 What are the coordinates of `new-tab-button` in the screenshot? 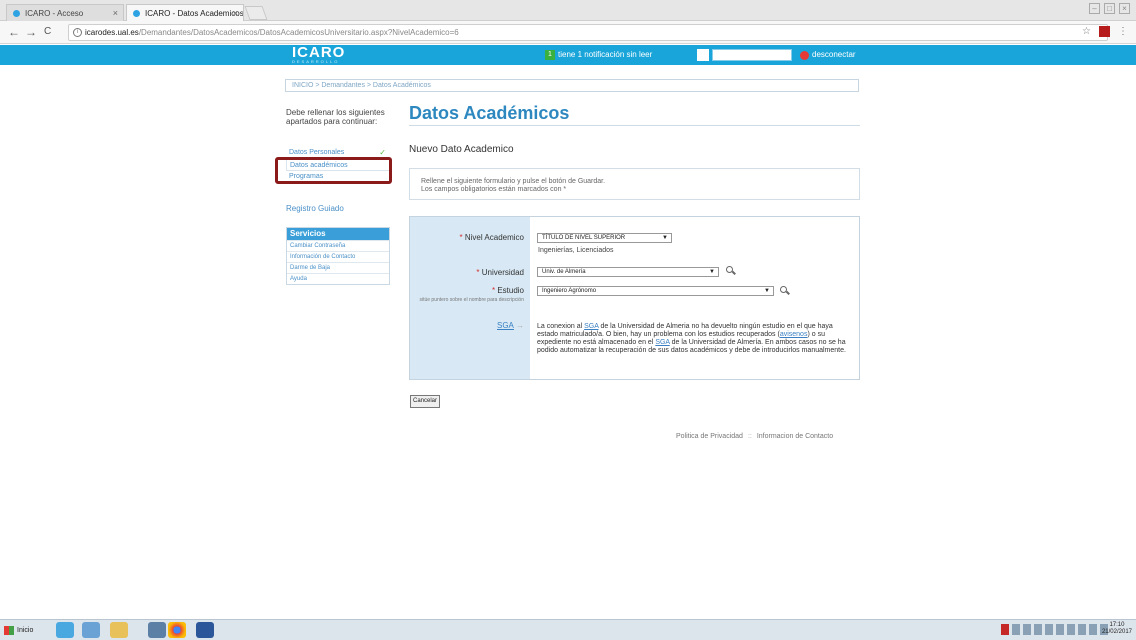 It's located at (256, 13).